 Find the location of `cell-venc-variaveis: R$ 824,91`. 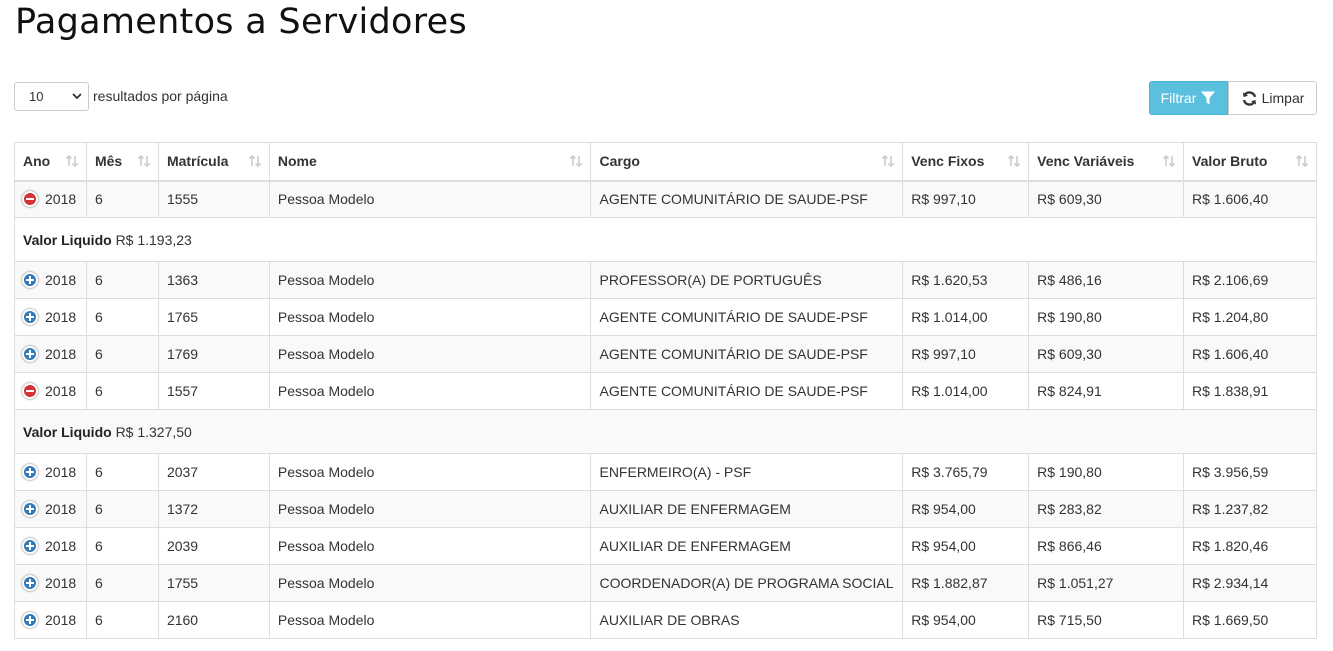

cell-venc-variaveis: R$ 824,91 is located at coordinates (1106, 391).